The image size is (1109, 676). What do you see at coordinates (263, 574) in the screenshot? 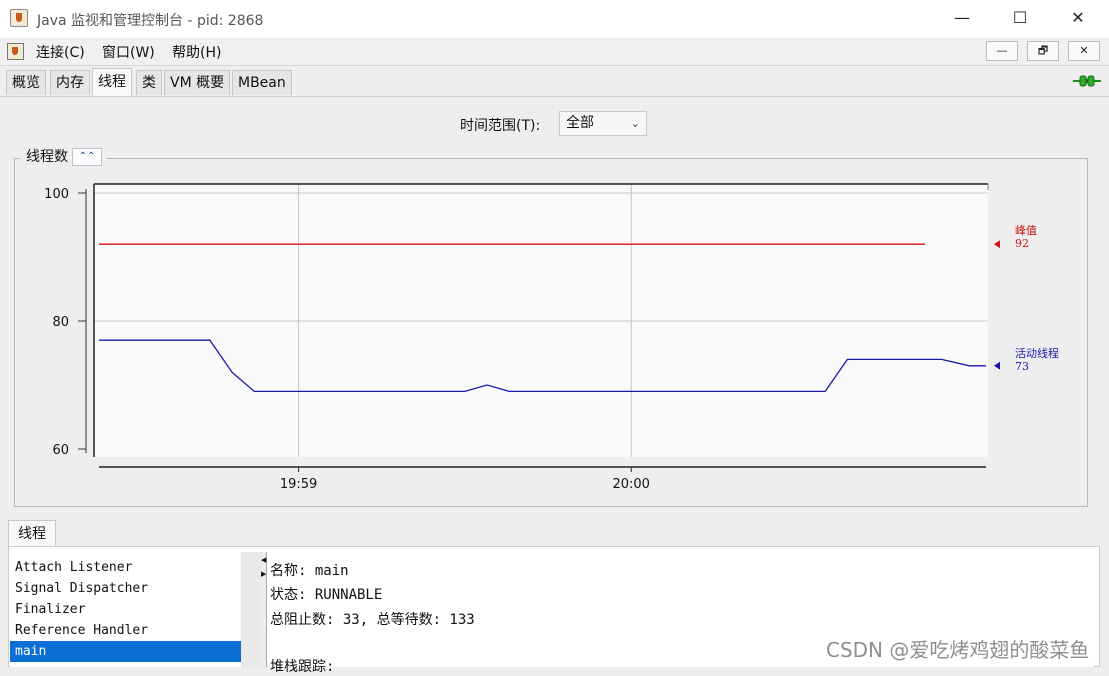
I see `split-right-arrow-icon: ▶` at bounding box center [263, 574].